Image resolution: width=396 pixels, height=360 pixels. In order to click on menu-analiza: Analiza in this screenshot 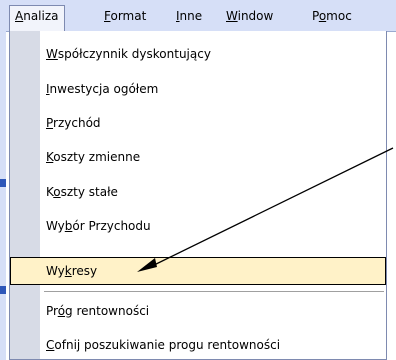, I will do `click(37, 18)`.